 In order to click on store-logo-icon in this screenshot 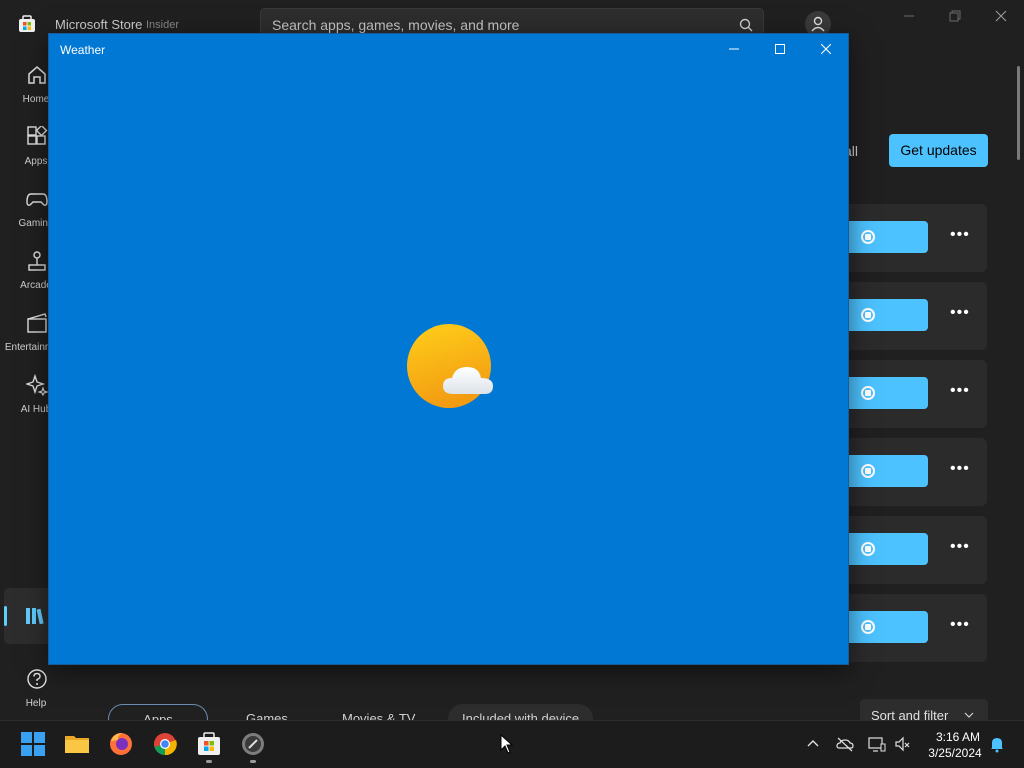, I will do `click(27, 23)`.